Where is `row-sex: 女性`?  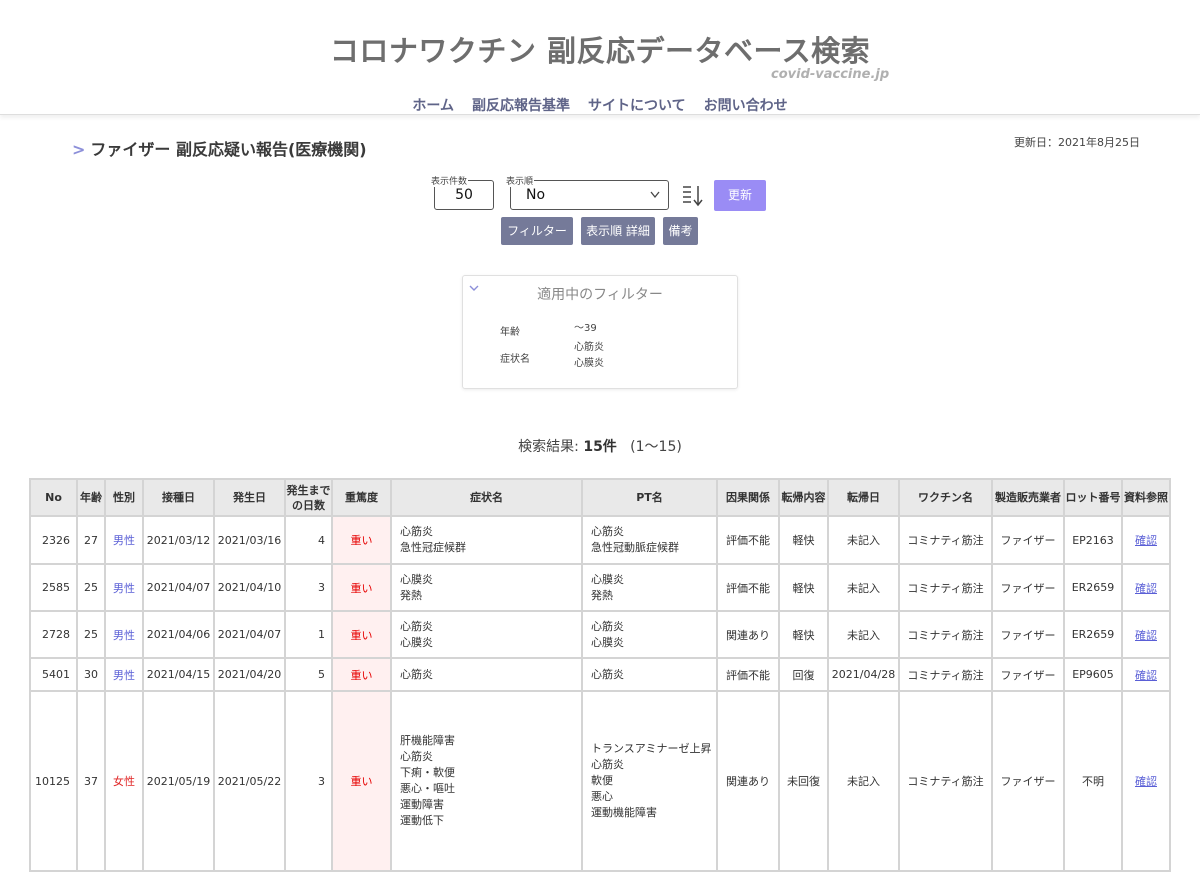
row-sex: 女性 is located at coordinates (124, 781).